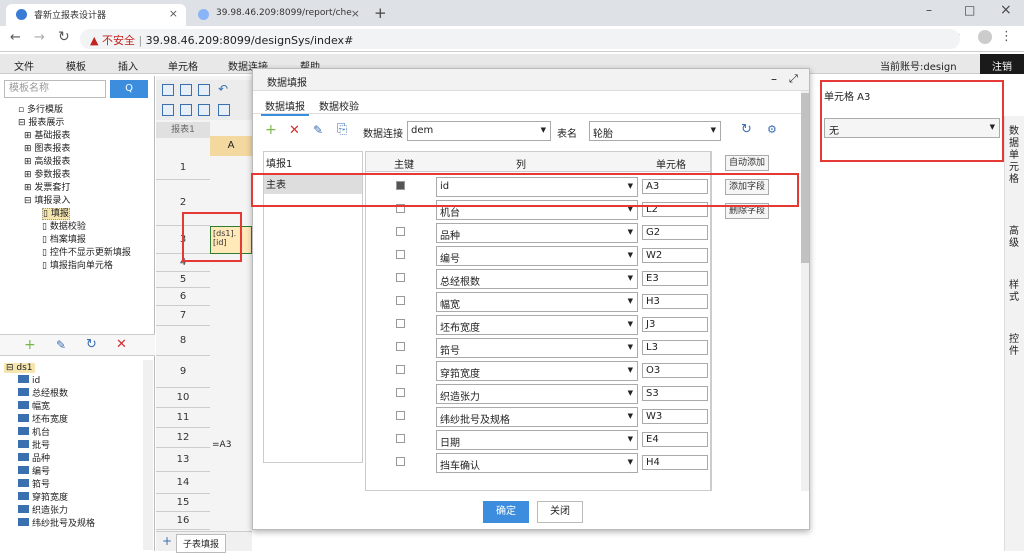 Image resolution: width=1024 pixels, height=553 pixels. What do you see at coordinates (15, 37) in the screenshot?
I see `back-icon: ←` at bounding box center [15, 37].